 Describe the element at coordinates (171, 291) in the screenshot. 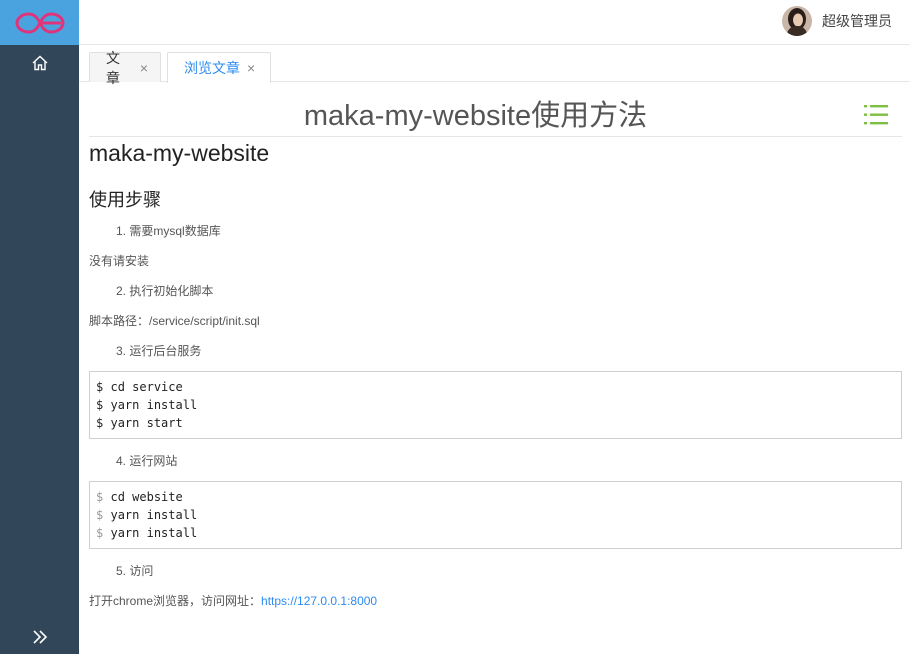

I see `step-text: 执行初始化脚本` at that location.